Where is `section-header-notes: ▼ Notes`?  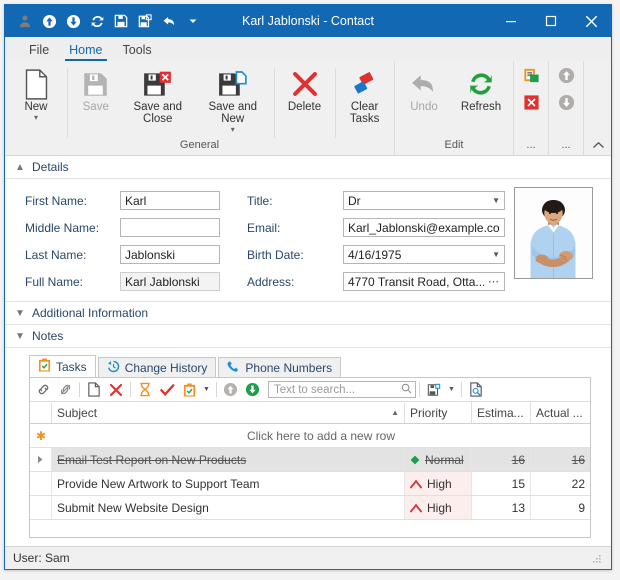
section-header-notes: ▼ Notes is located at coordinates (308, 336).